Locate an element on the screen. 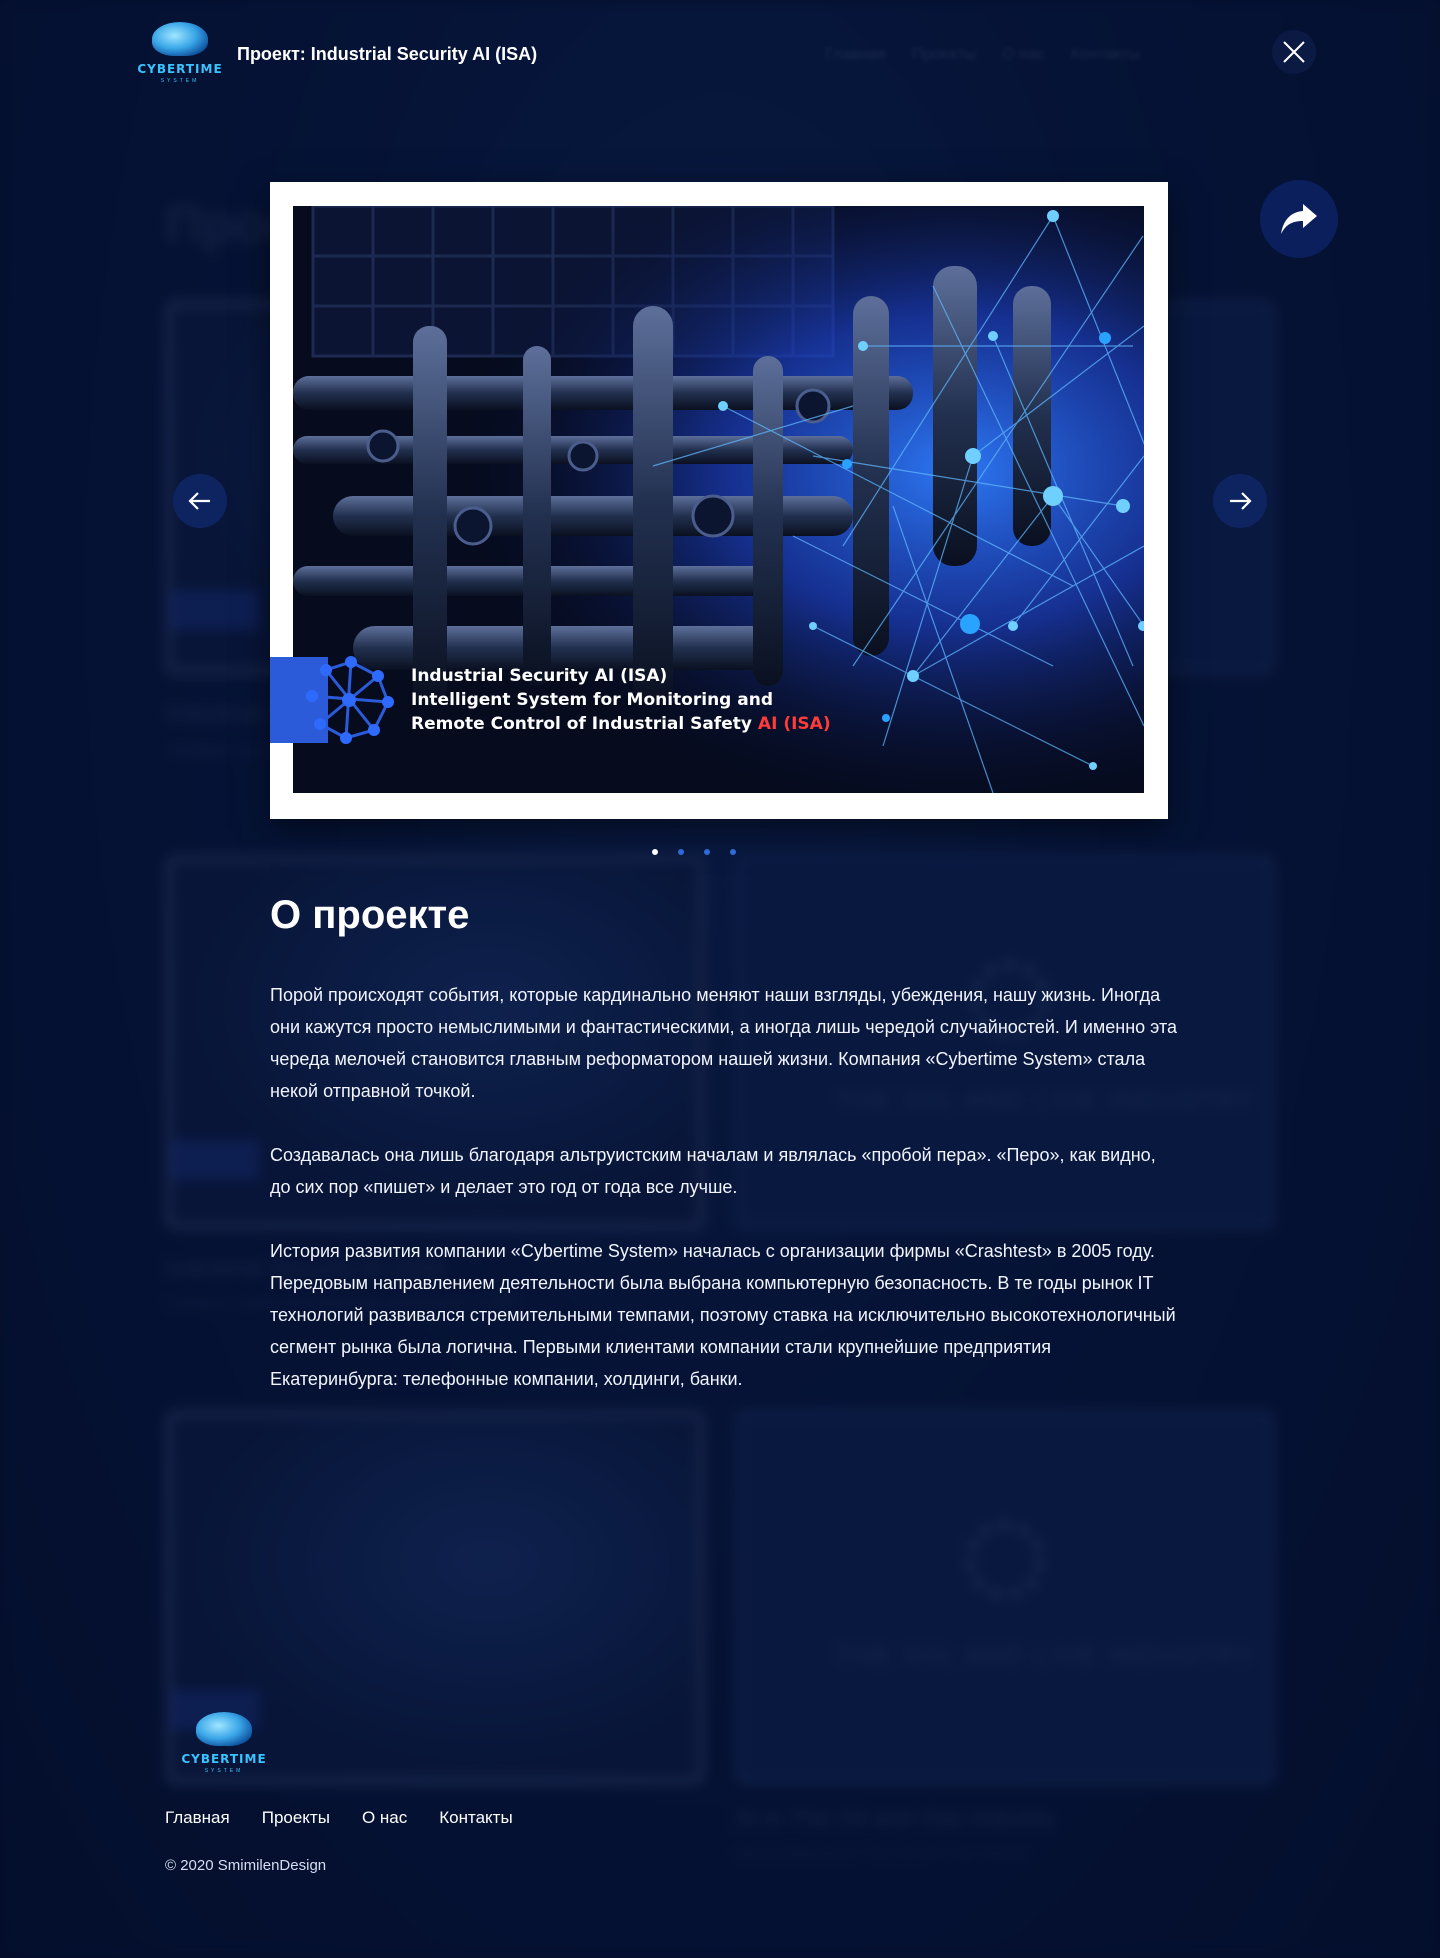 Image resolution: width=1440 pixels, height=1958 pixels. close-icon is located at coordinates (1294, 52).